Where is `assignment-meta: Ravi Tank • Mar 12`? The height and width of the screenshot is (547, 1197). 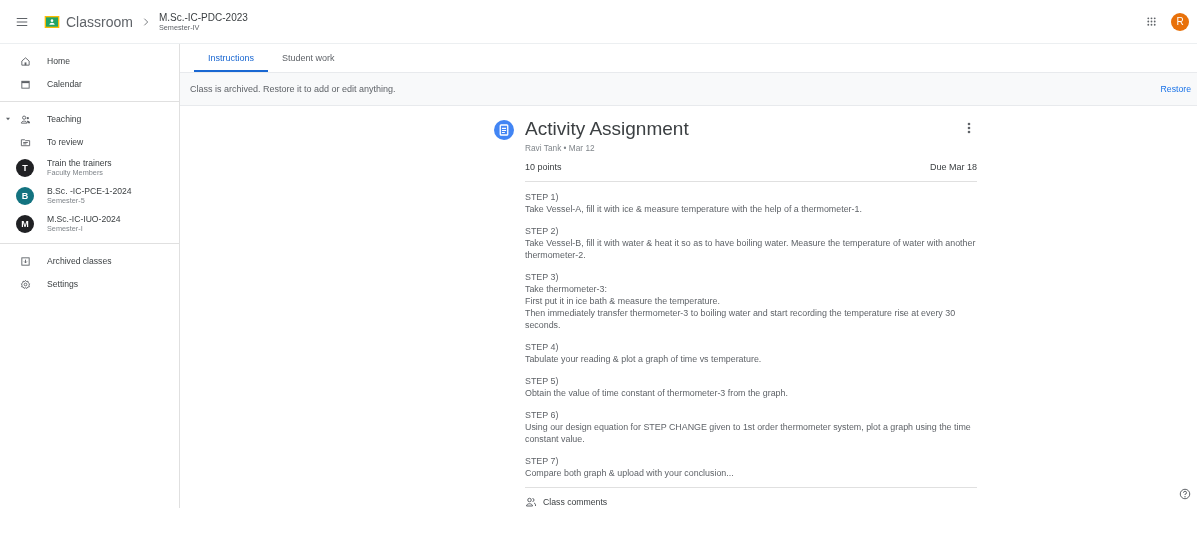 assignment-meta: Ravi Tank • Mar 12 is located at coordinates (560, 148).